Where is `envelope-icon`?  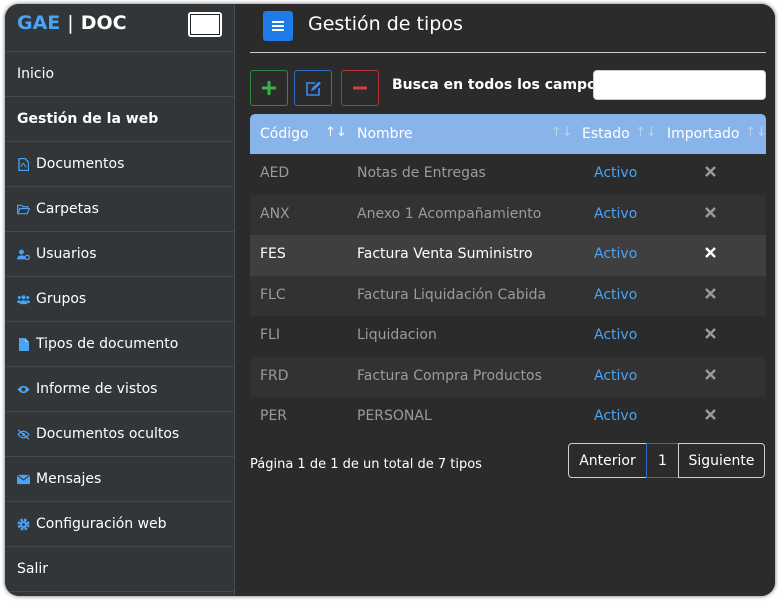
envelope-icon is located at coordinates (23, 479).